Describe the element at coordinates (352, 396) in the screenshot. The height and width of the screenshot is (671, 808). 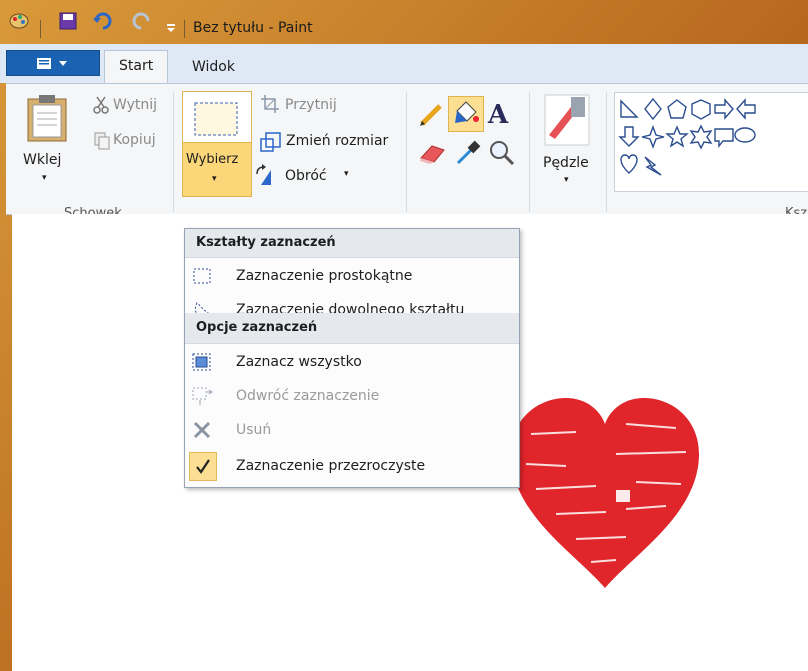
I see `menu-item-invert: Odwróć zaznaczenie` at that location.